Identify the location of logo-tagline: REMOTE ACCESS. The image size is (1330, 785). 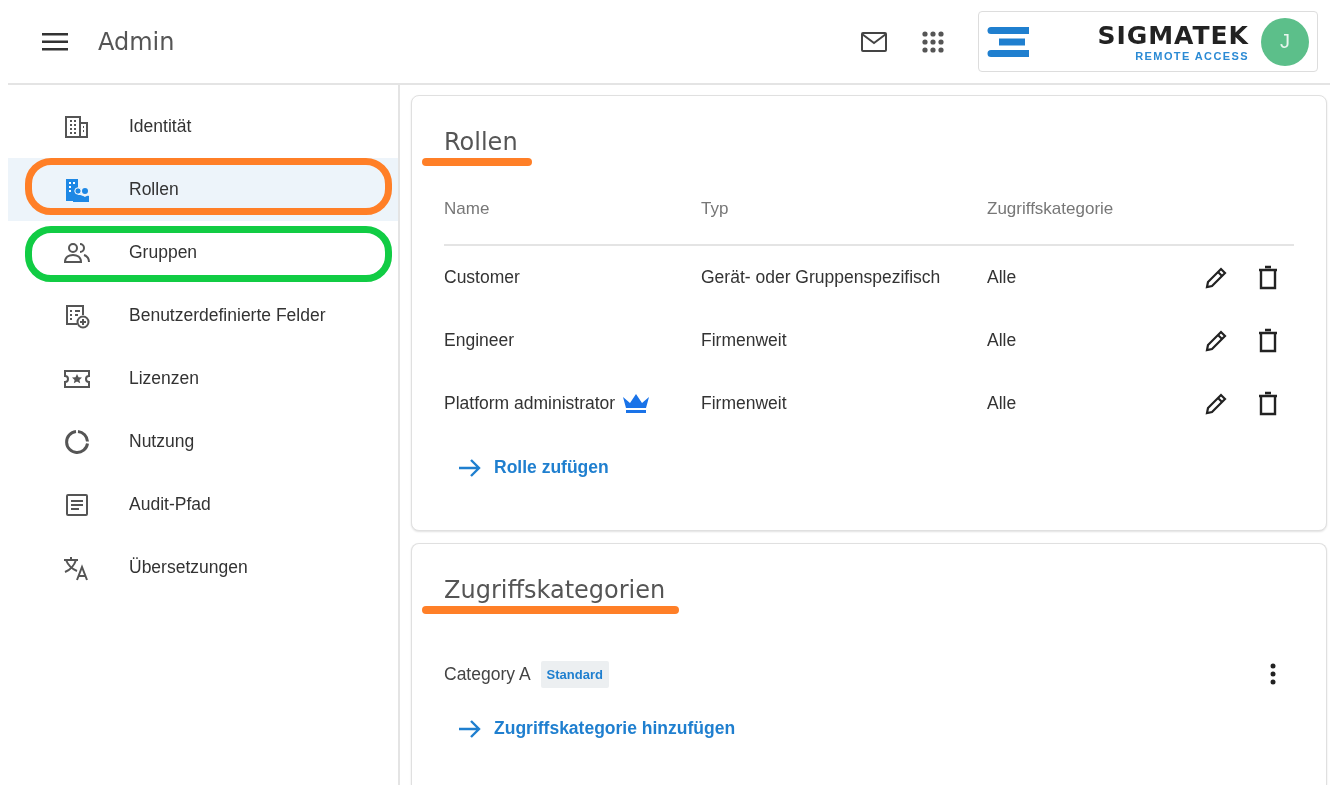
(1192, 55).